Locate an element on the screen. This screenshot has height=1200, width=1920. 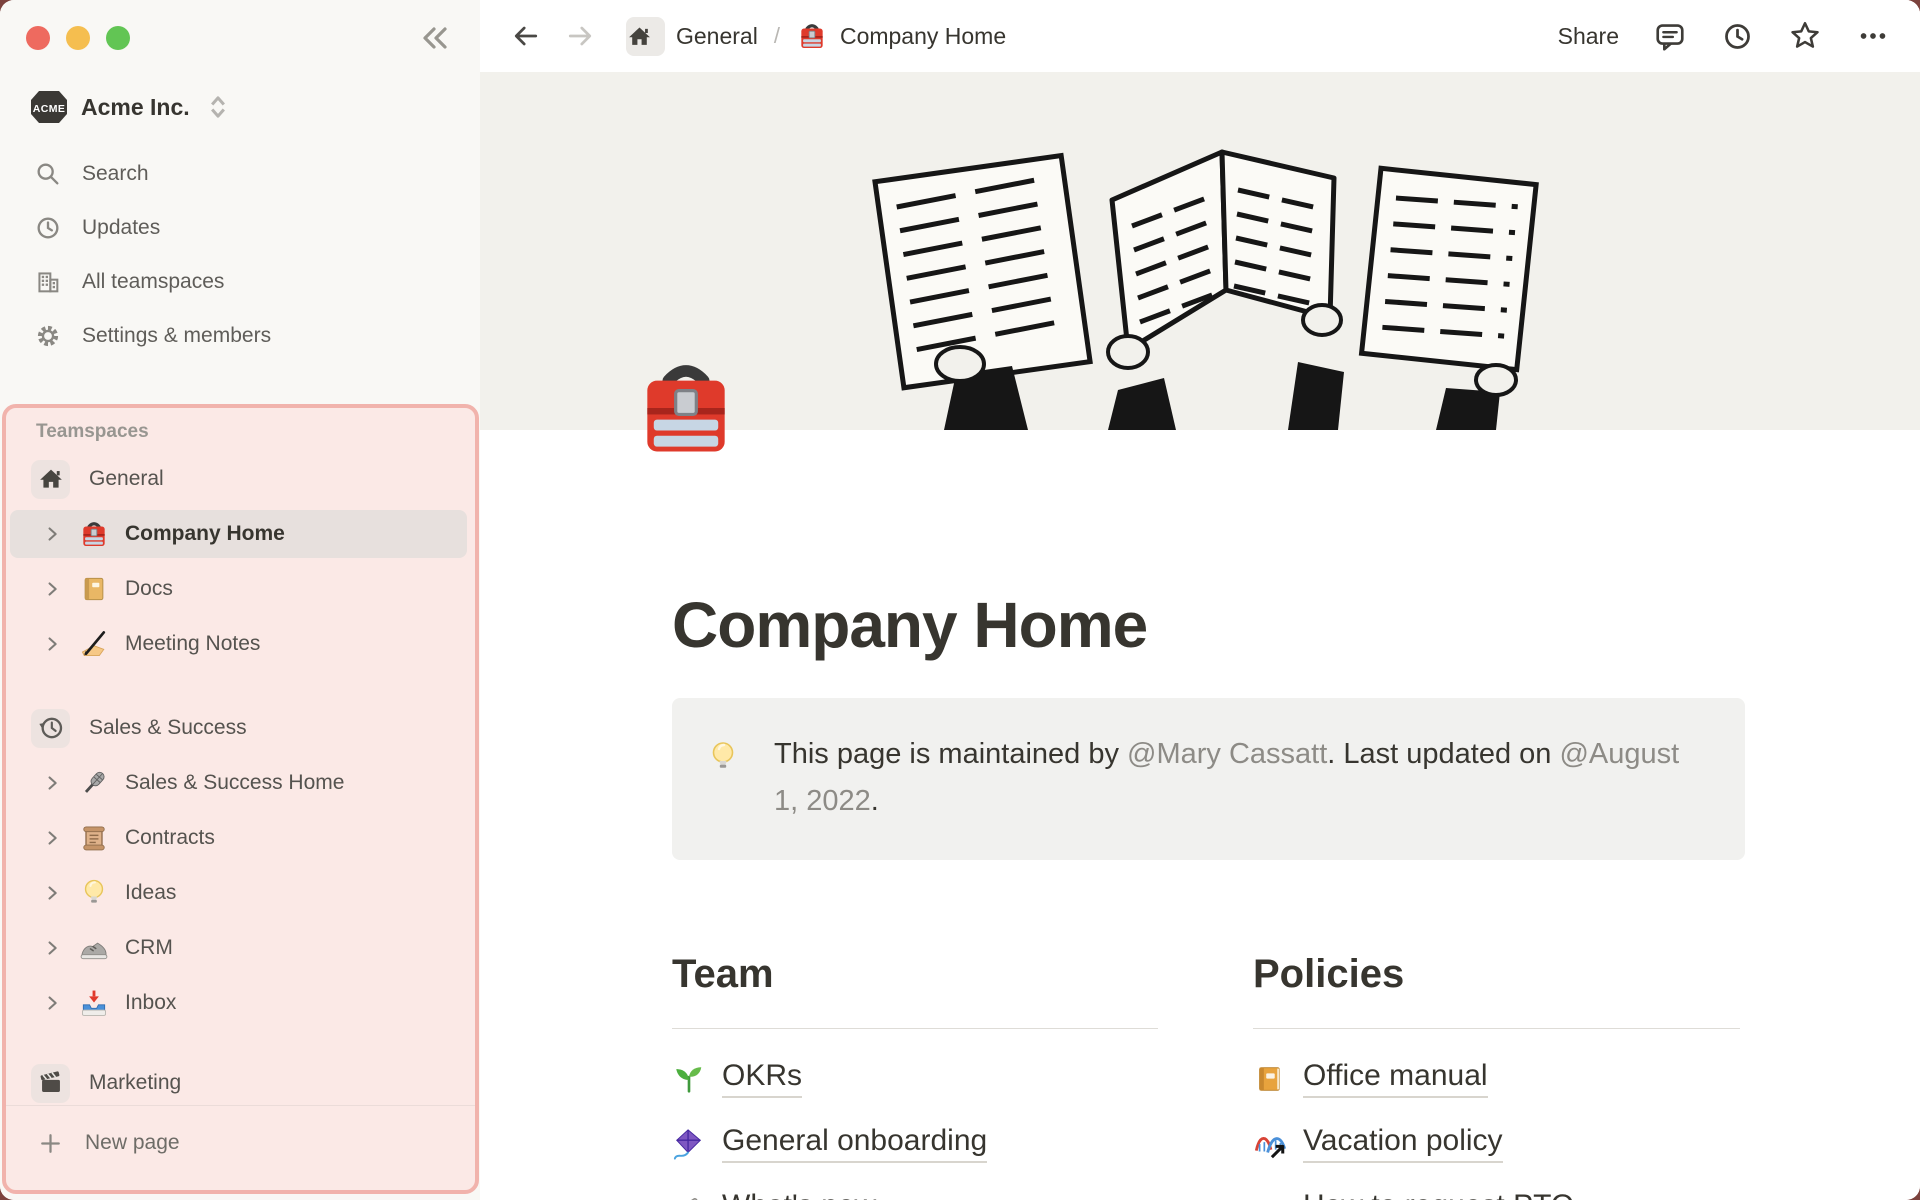
sidebar-item-docs: Docs is located at coordinates (238, 589).